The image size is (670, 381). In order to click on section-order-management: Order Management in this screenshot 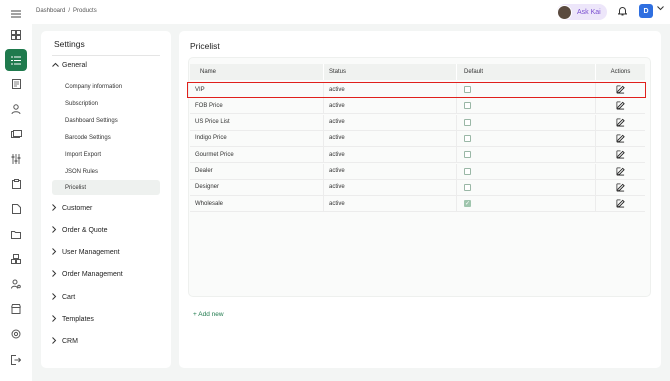, I will do `click(87, 274)`.